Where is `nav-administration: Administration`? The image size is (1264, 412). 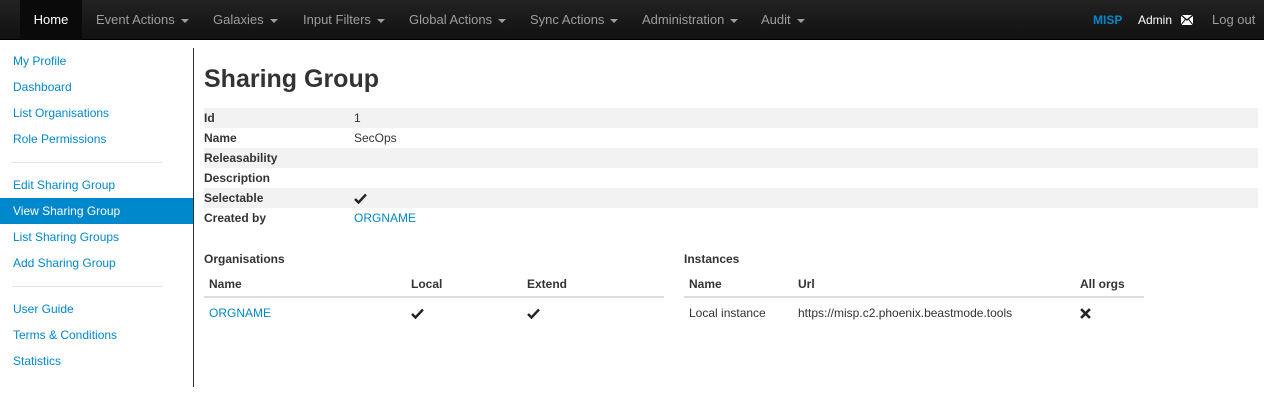 nav-administration: Administration is located at coordinates (690, 20).